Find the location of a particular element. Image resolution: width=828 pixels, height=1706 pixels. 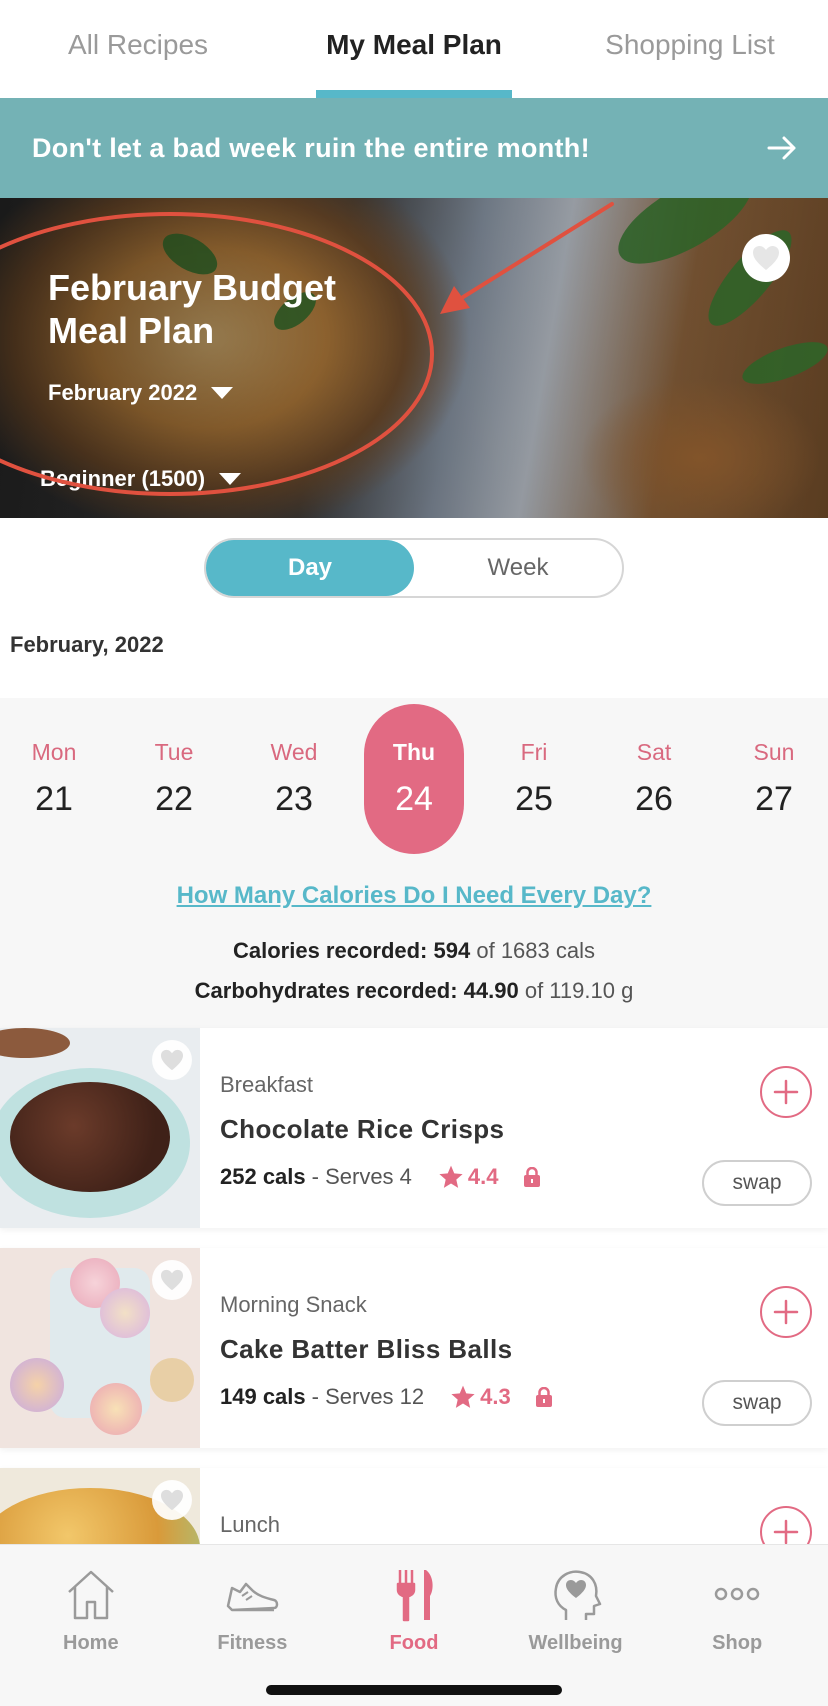

calories-value: 594 is located at coordinates (452, 950).